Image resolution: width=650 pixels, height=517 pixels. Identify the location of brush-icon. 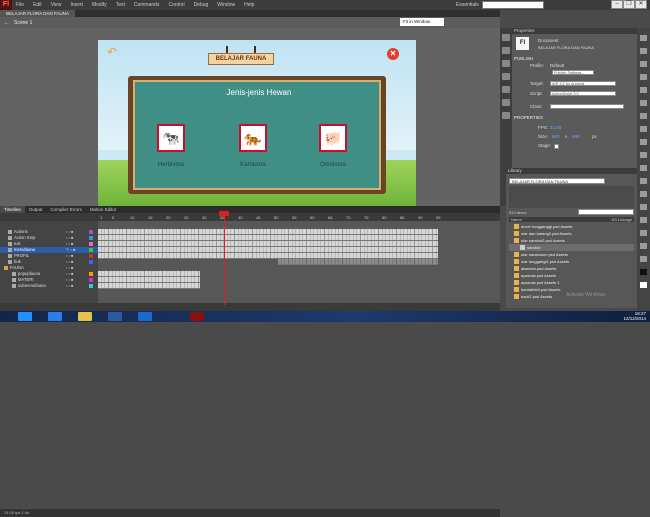
(506, 89).